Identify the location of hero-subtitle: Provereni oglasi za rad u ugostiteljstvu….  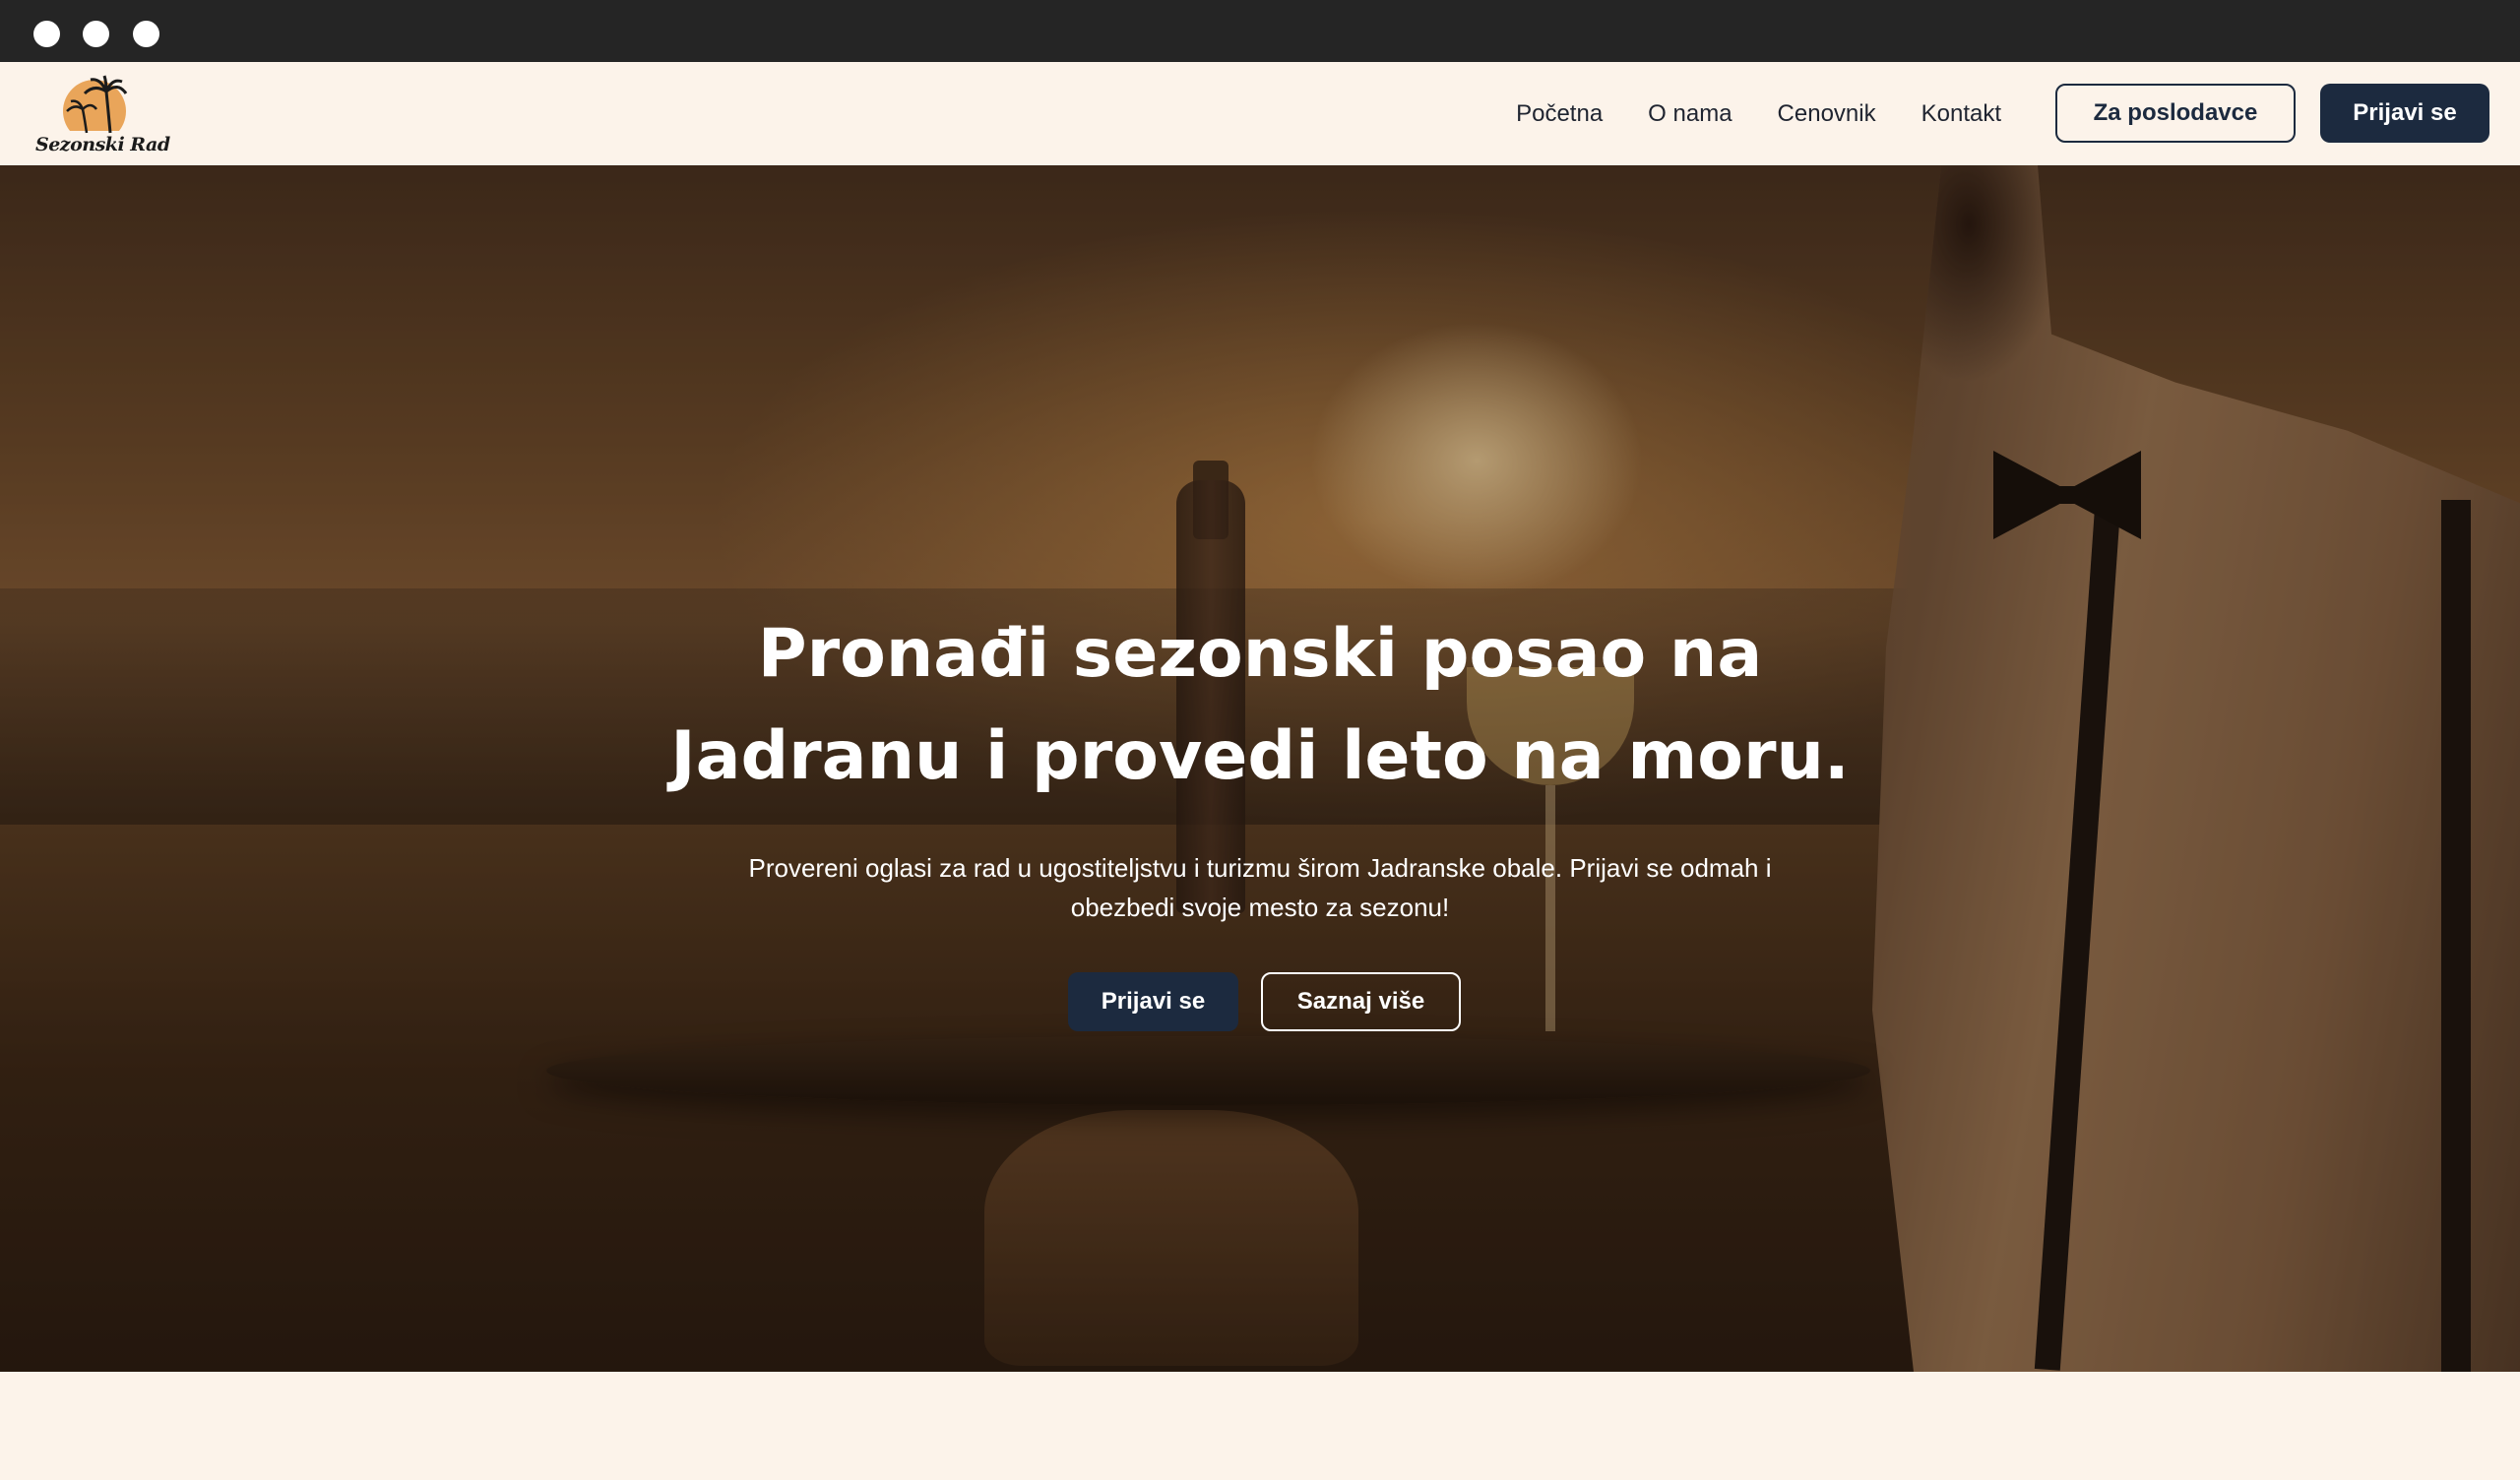
(1260, 888).